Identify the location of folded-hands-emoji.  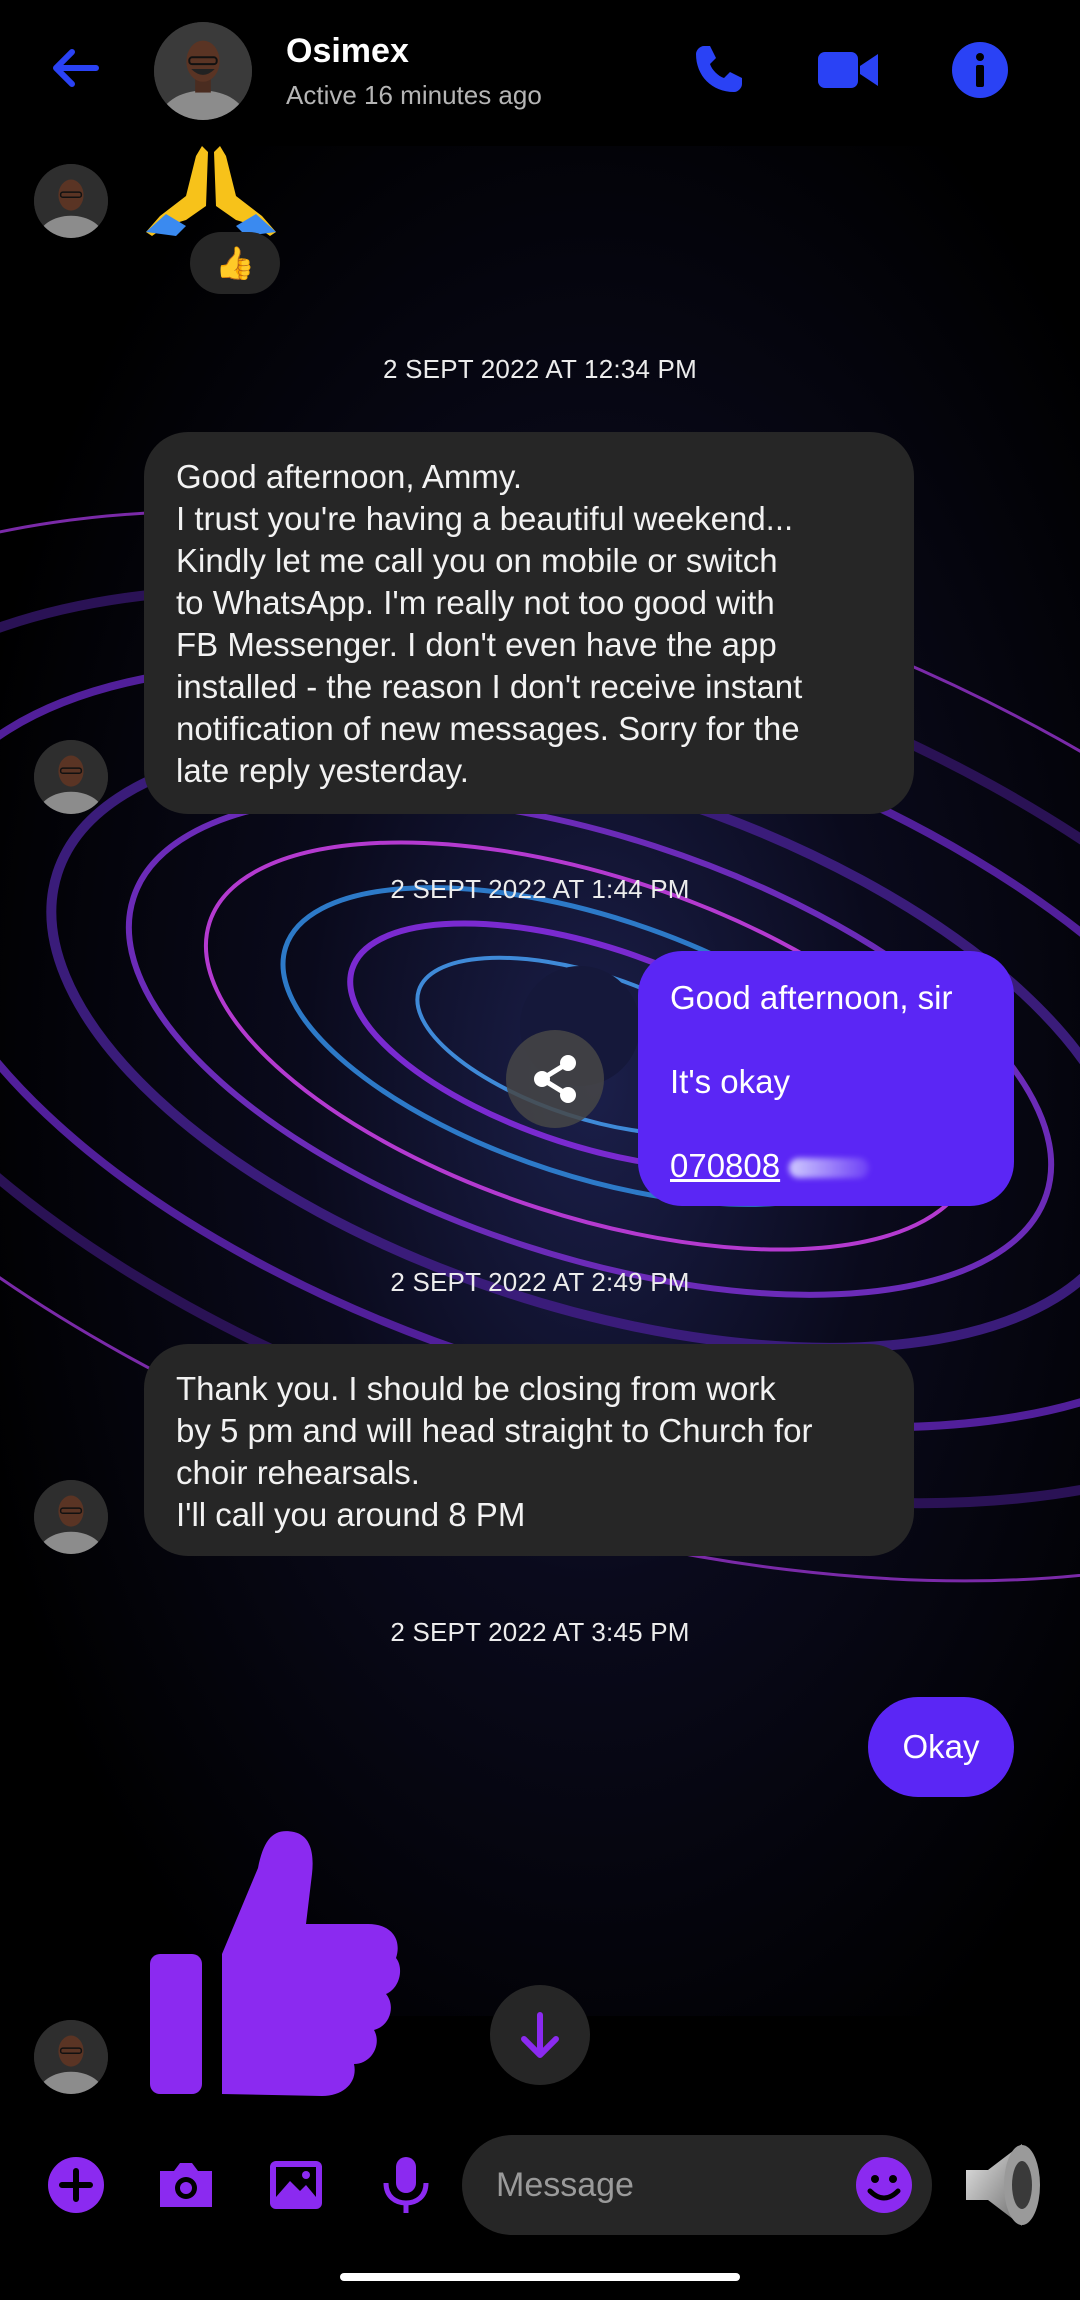
(211, 191).